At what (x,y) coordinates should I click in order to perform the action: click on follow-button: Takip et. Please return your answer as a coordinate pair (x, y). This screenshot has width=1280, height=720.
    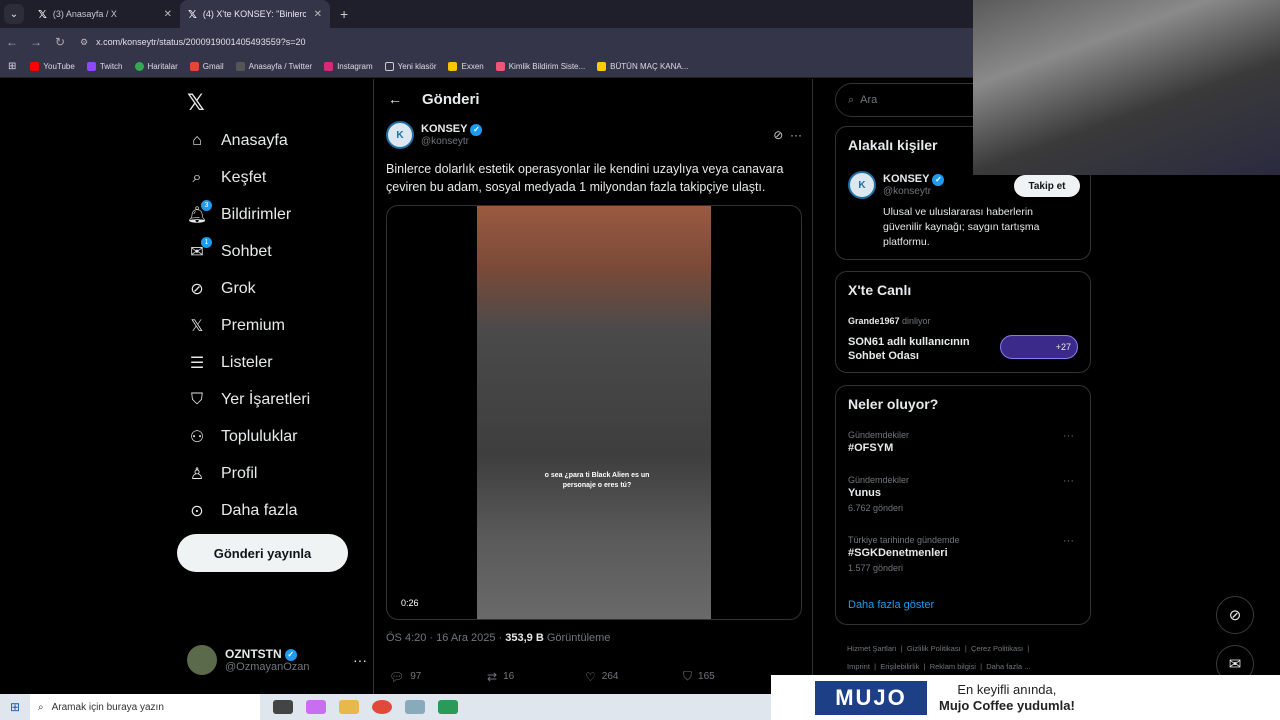
    Looking at the image, I should click on (1047, 186).